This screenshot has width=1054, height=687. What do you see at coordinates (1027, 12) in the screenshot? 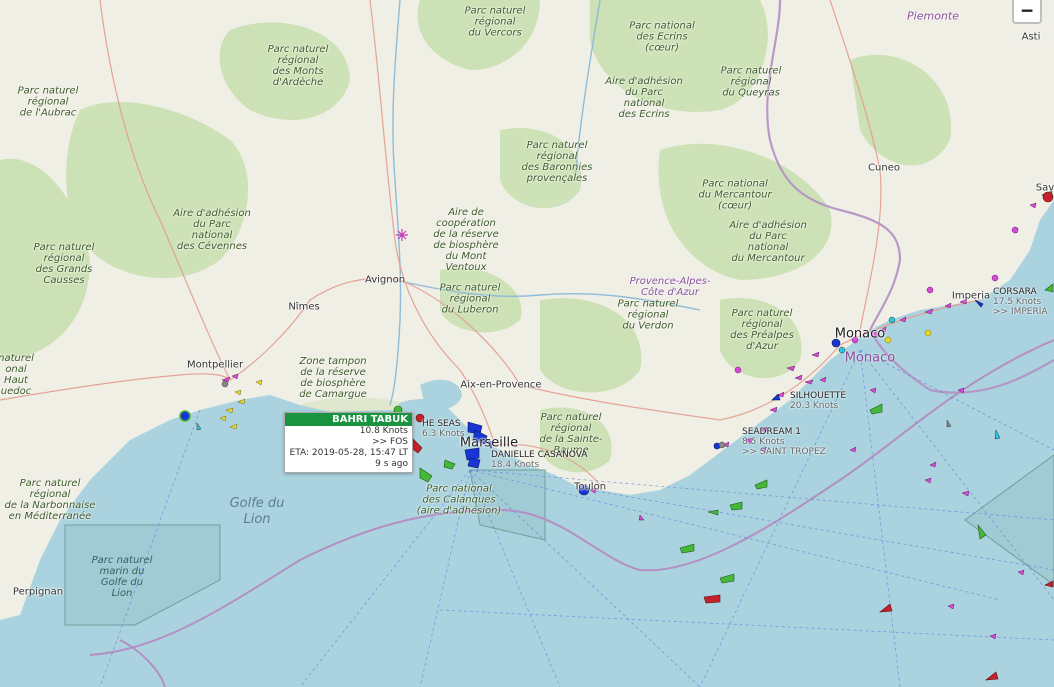
I see `zoom-out-button: −` at bounding box center [1027, 12].